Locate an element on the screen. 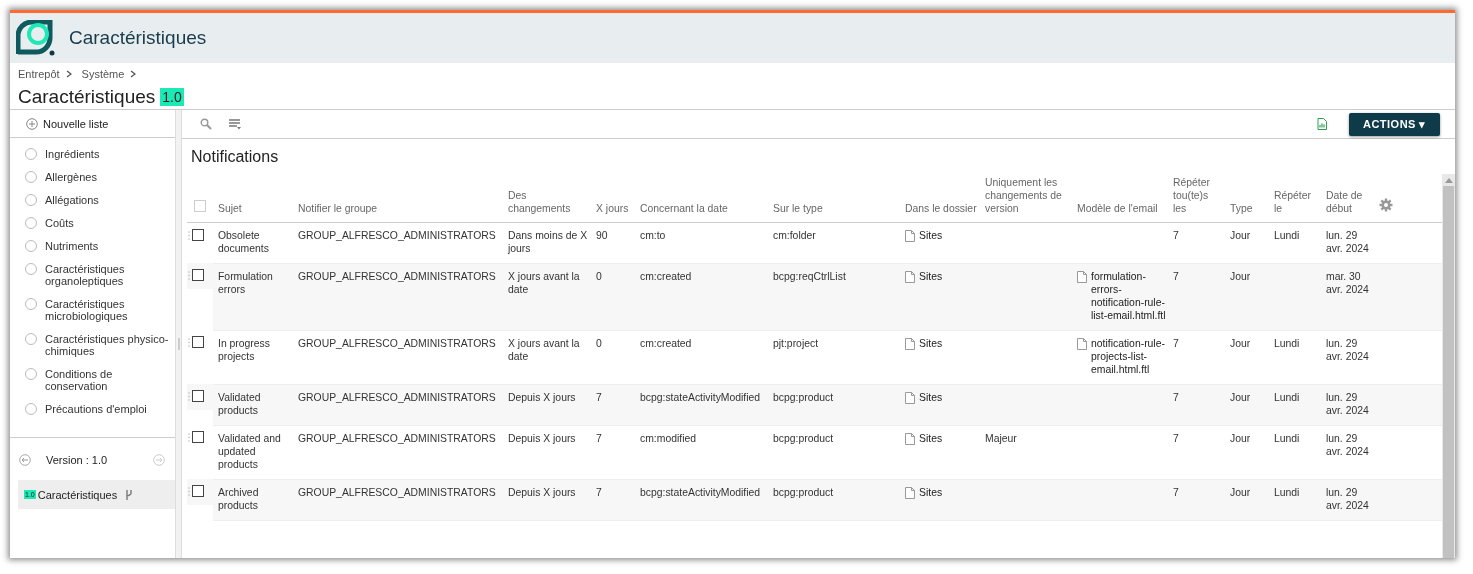 The image size is (1473, 574). table-cell: cm:to is located at coordinates (653, 235).